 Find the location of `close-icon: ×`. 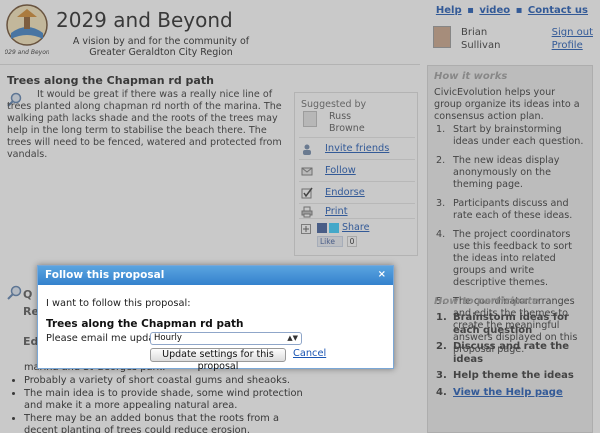

close-icon: × is located at coordinates (382, 274).